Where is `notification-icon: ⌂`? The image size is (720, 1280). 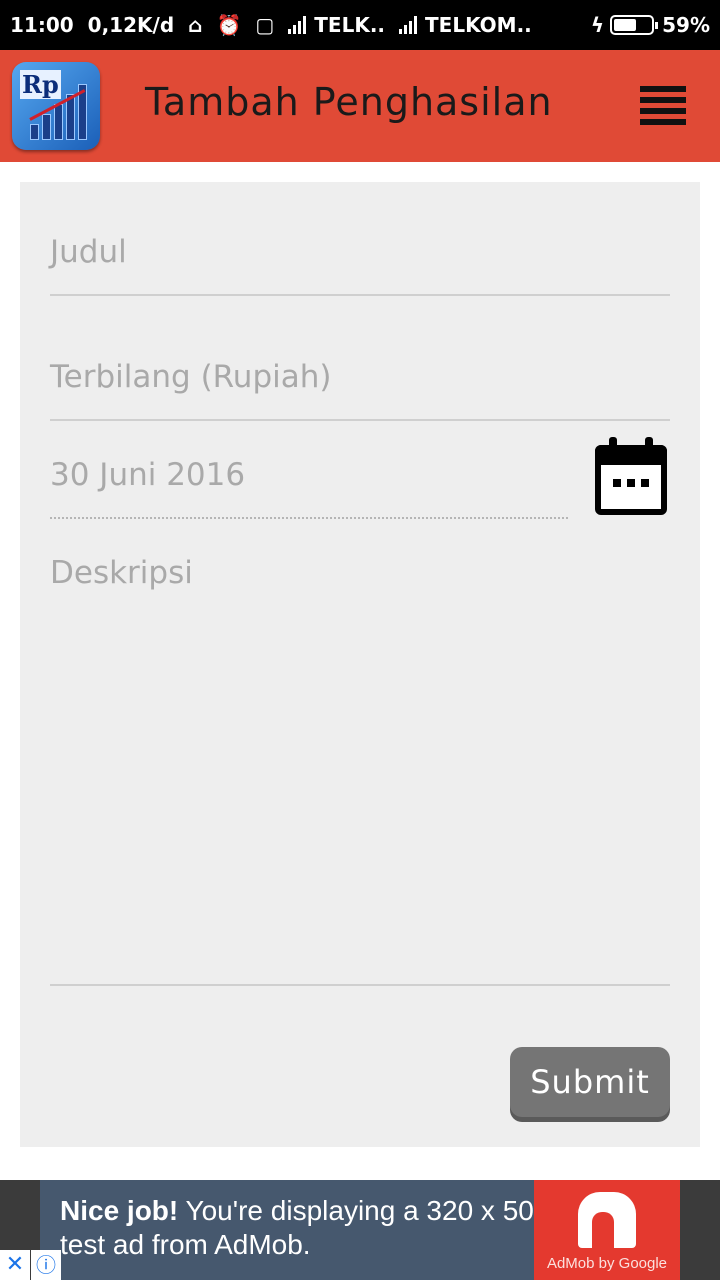
notification-icon: ⌂ is located at coordinates (195, 25).